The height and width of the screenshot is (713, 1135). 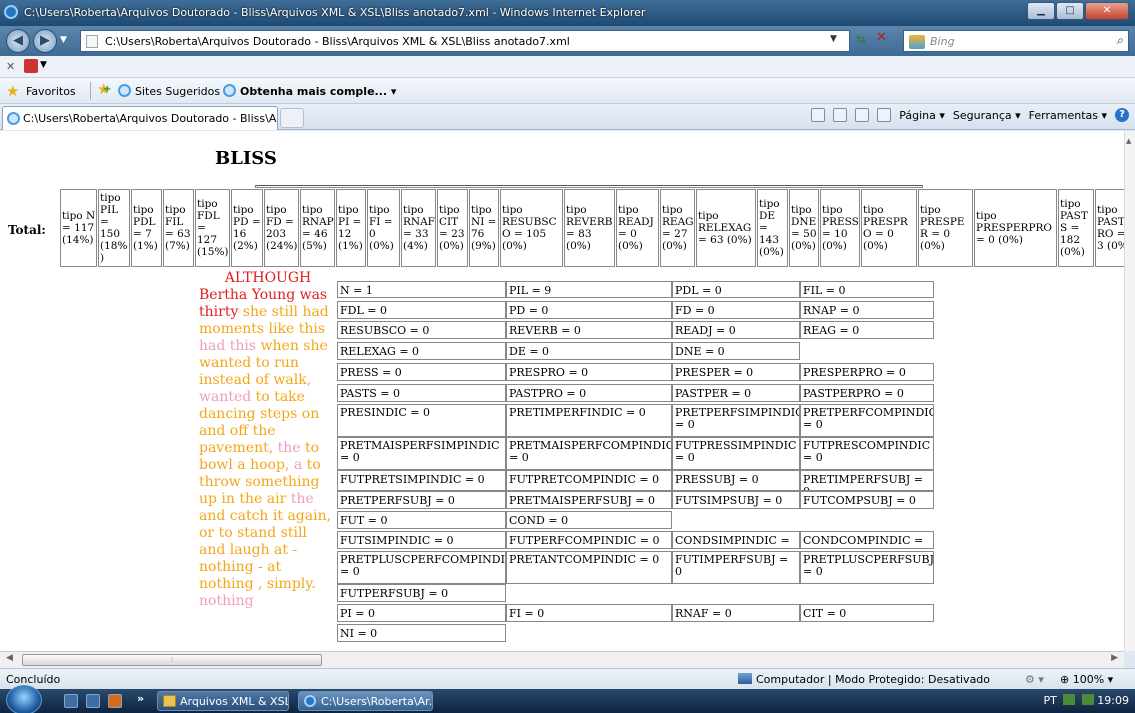 What do you see at coordinates (833, 39) in the screenshot?
I see `address-dropdown-icon: ▼` at bounding box center [833, 39].